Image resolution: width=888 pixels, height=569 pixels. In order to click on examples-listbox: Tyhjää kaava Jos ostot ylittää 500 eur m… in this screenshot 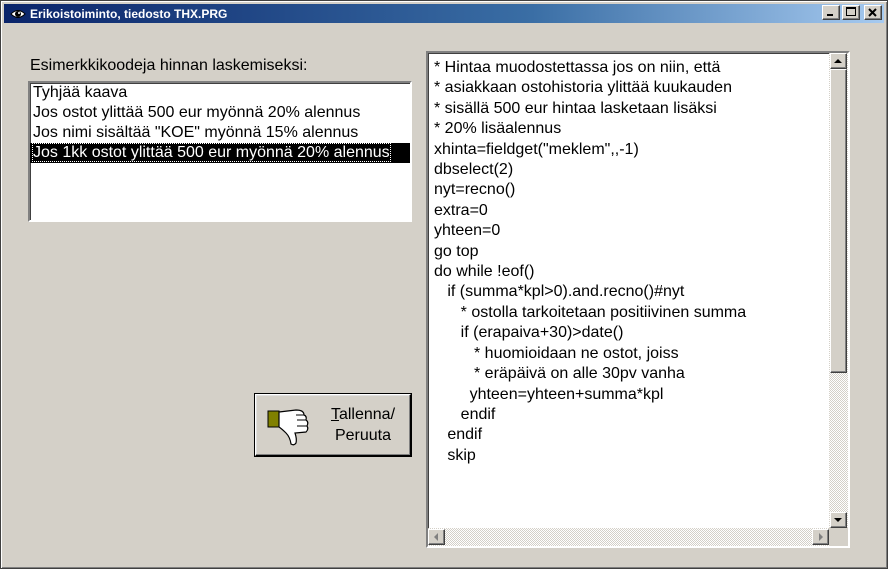, I will do `click(220, 151)`.